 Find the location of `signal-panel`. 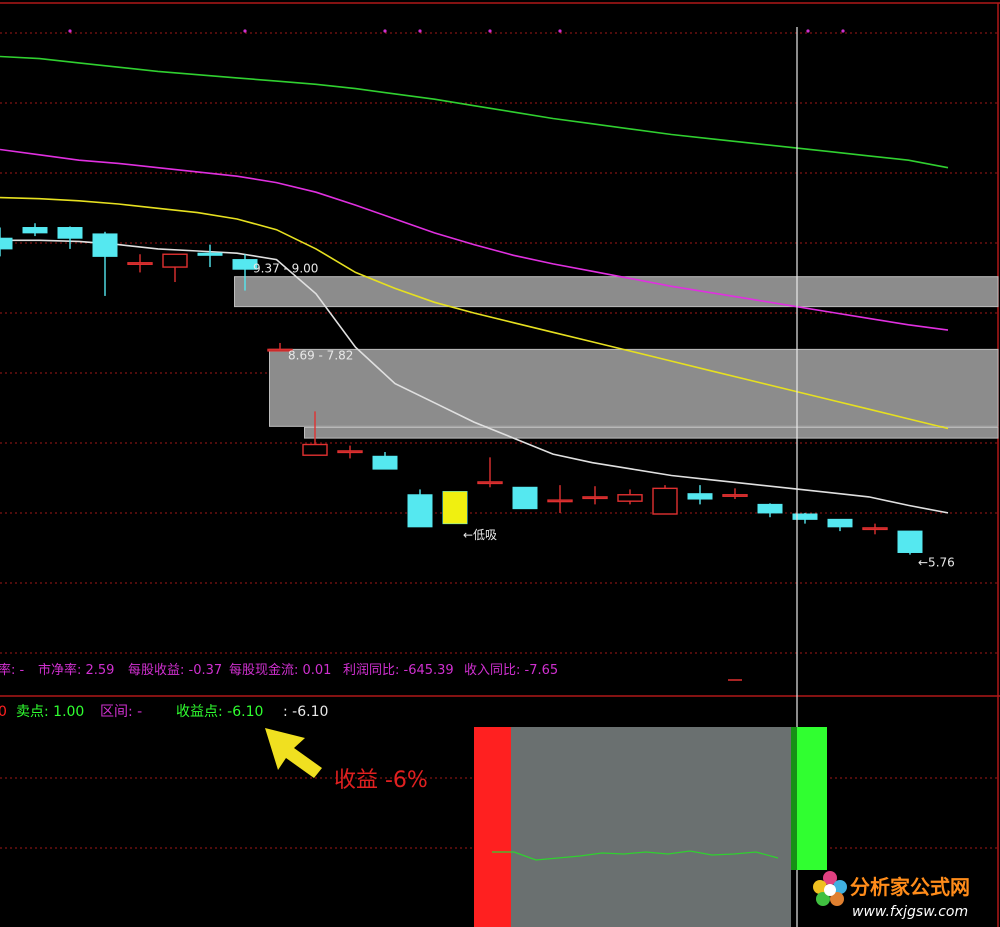

signal-panel is located at coordinates (650, 827).